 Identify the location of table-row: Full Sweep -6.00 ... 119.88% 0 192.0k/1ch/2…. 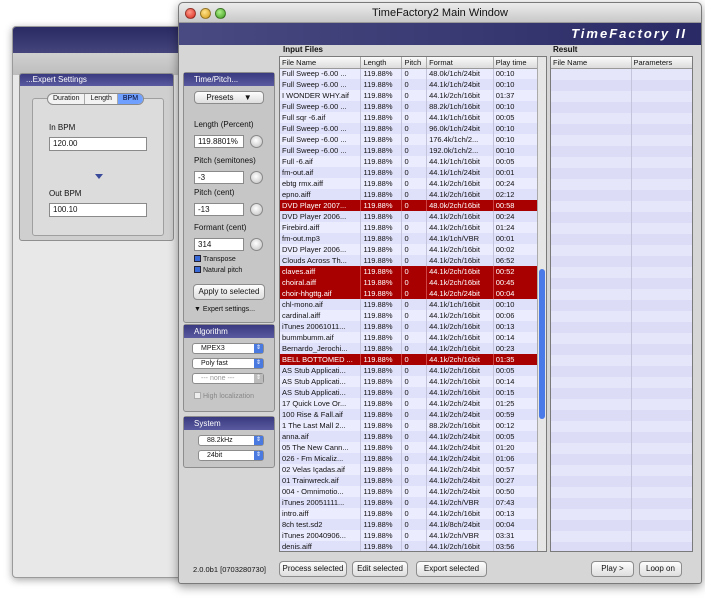
(413, 150).